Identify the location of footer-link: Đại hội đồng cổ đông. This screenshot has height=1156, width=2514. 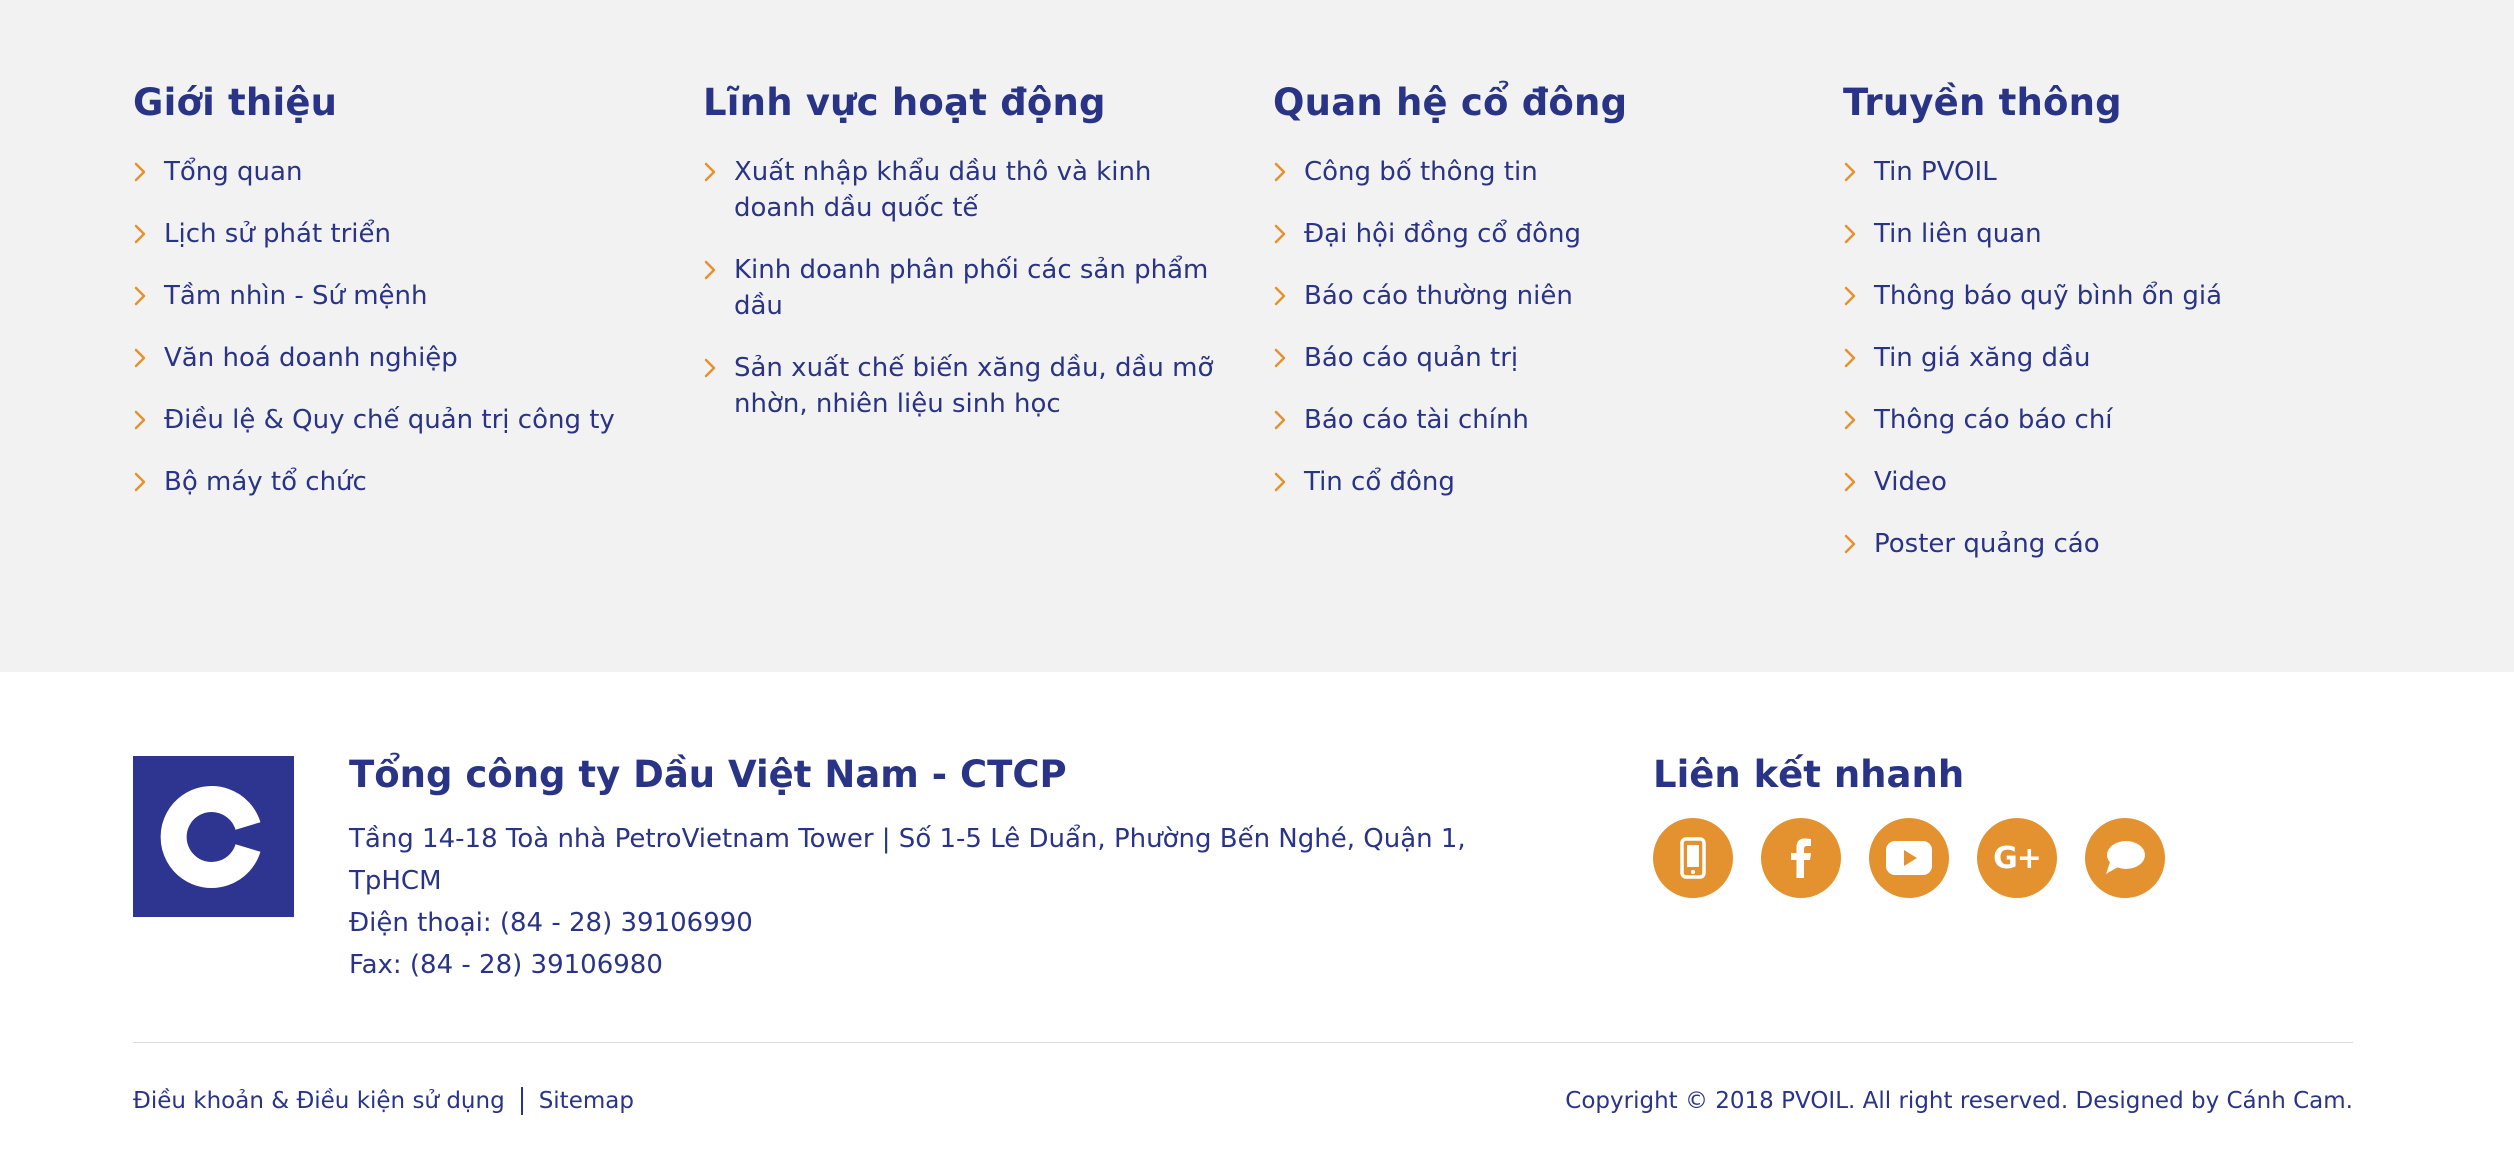
(1543, 234).